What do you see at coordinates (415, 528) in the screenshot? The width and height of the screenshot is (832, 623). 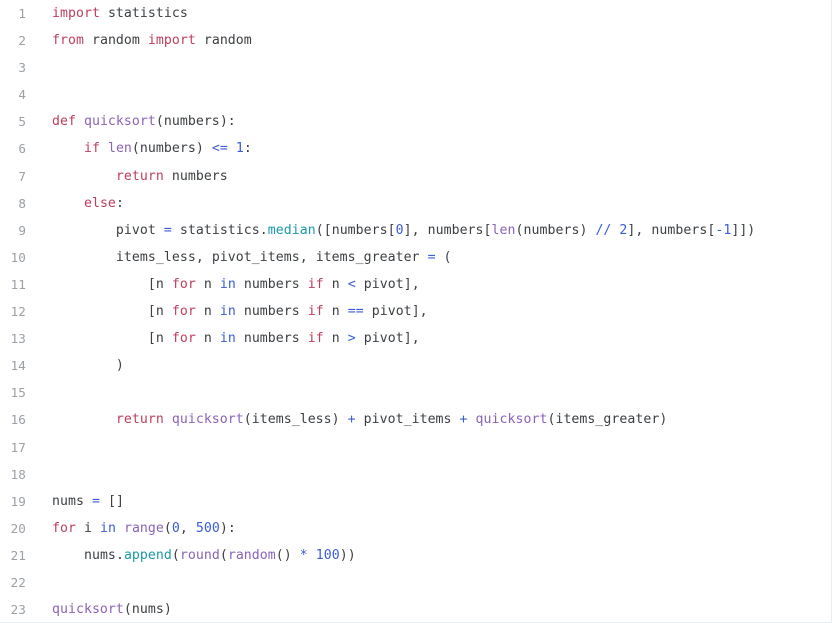 I see `code-line: 20 for i in range(0, 500):` at bounding box center [415, 528].